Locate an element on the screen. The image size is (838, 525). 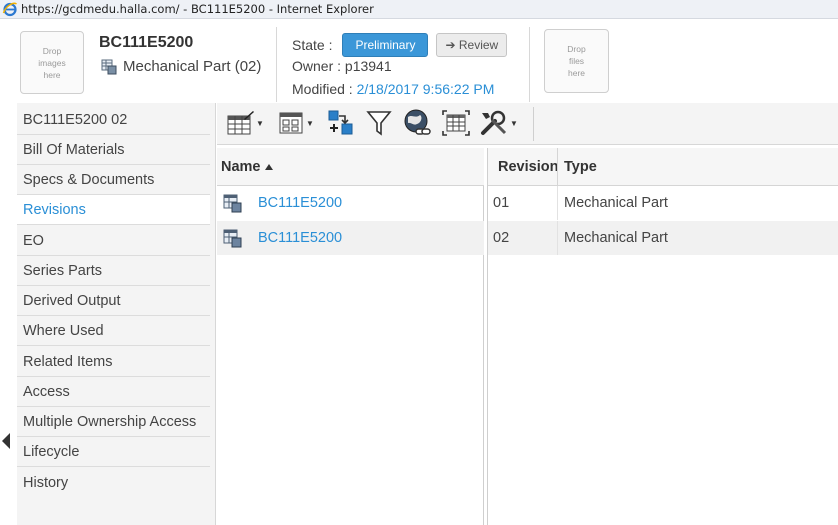
drop-files-label: Drop files here is located at coordinates (576, 61).